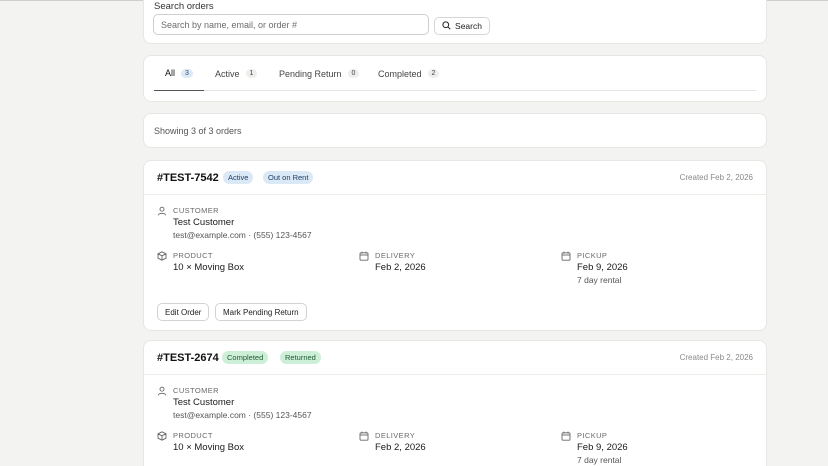 The image size is (828, 466). Describe the element at coordinates (353, 73) in the screenshot. I see `tab-count: 0` at that location.